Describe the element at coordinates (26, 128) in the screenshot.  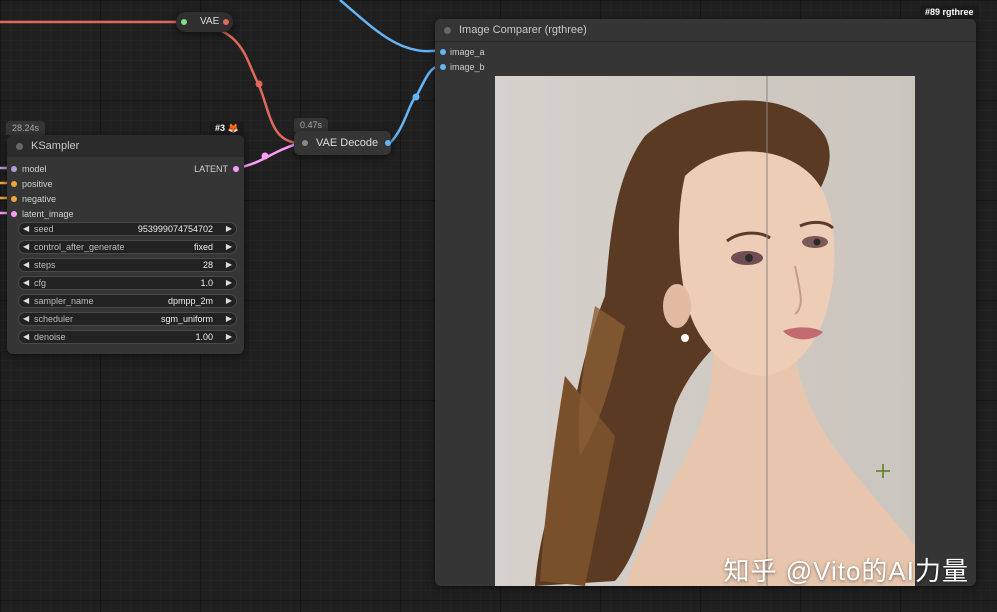
I see `ksampler-time-badge: 28.24s` at that location.